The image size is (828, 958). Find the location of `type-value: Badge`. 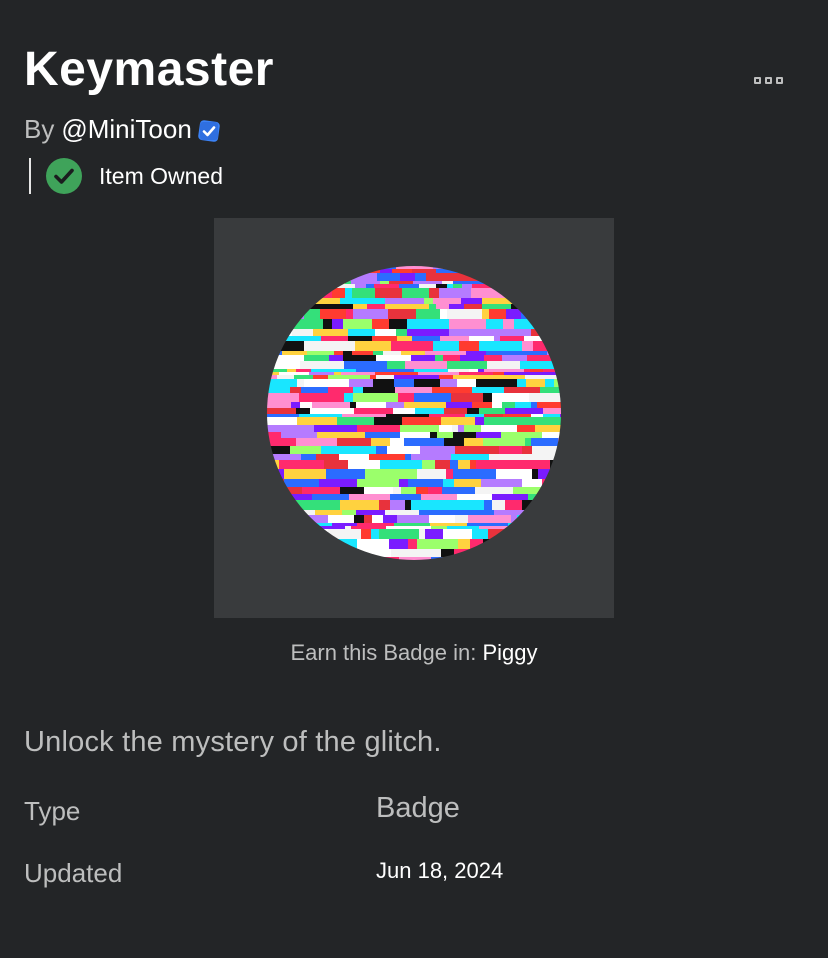

type-value: Badge is located at coordinates (418, 808).